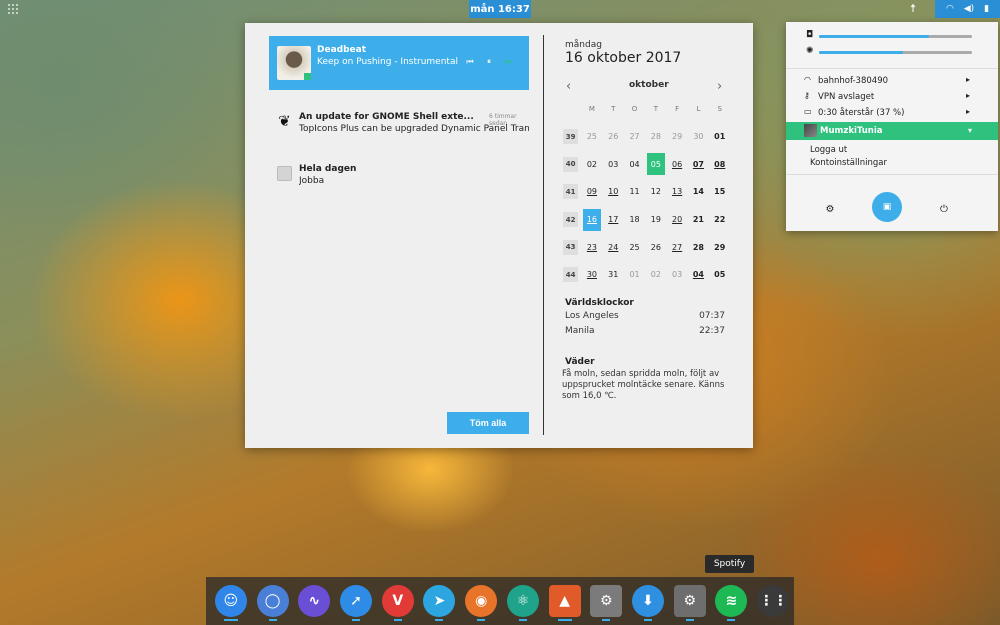 The height and width of the screenshot is (625, 1000). I want to click on calendar-day: 13, so click(676, 192).